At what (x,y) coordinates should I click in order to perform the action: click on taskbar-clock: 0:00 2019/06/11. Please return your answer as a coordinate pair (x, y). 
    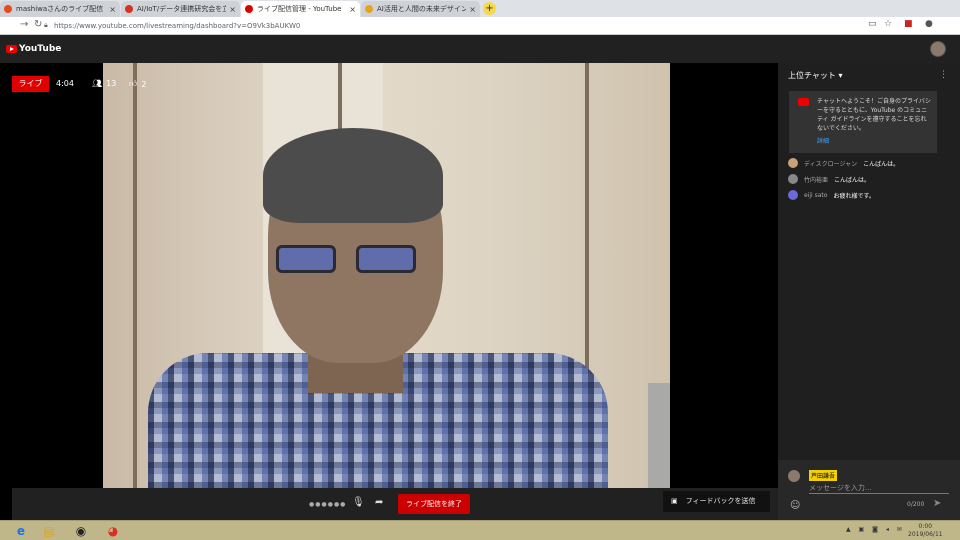
    Looking at the image, I should click on (925, 531).